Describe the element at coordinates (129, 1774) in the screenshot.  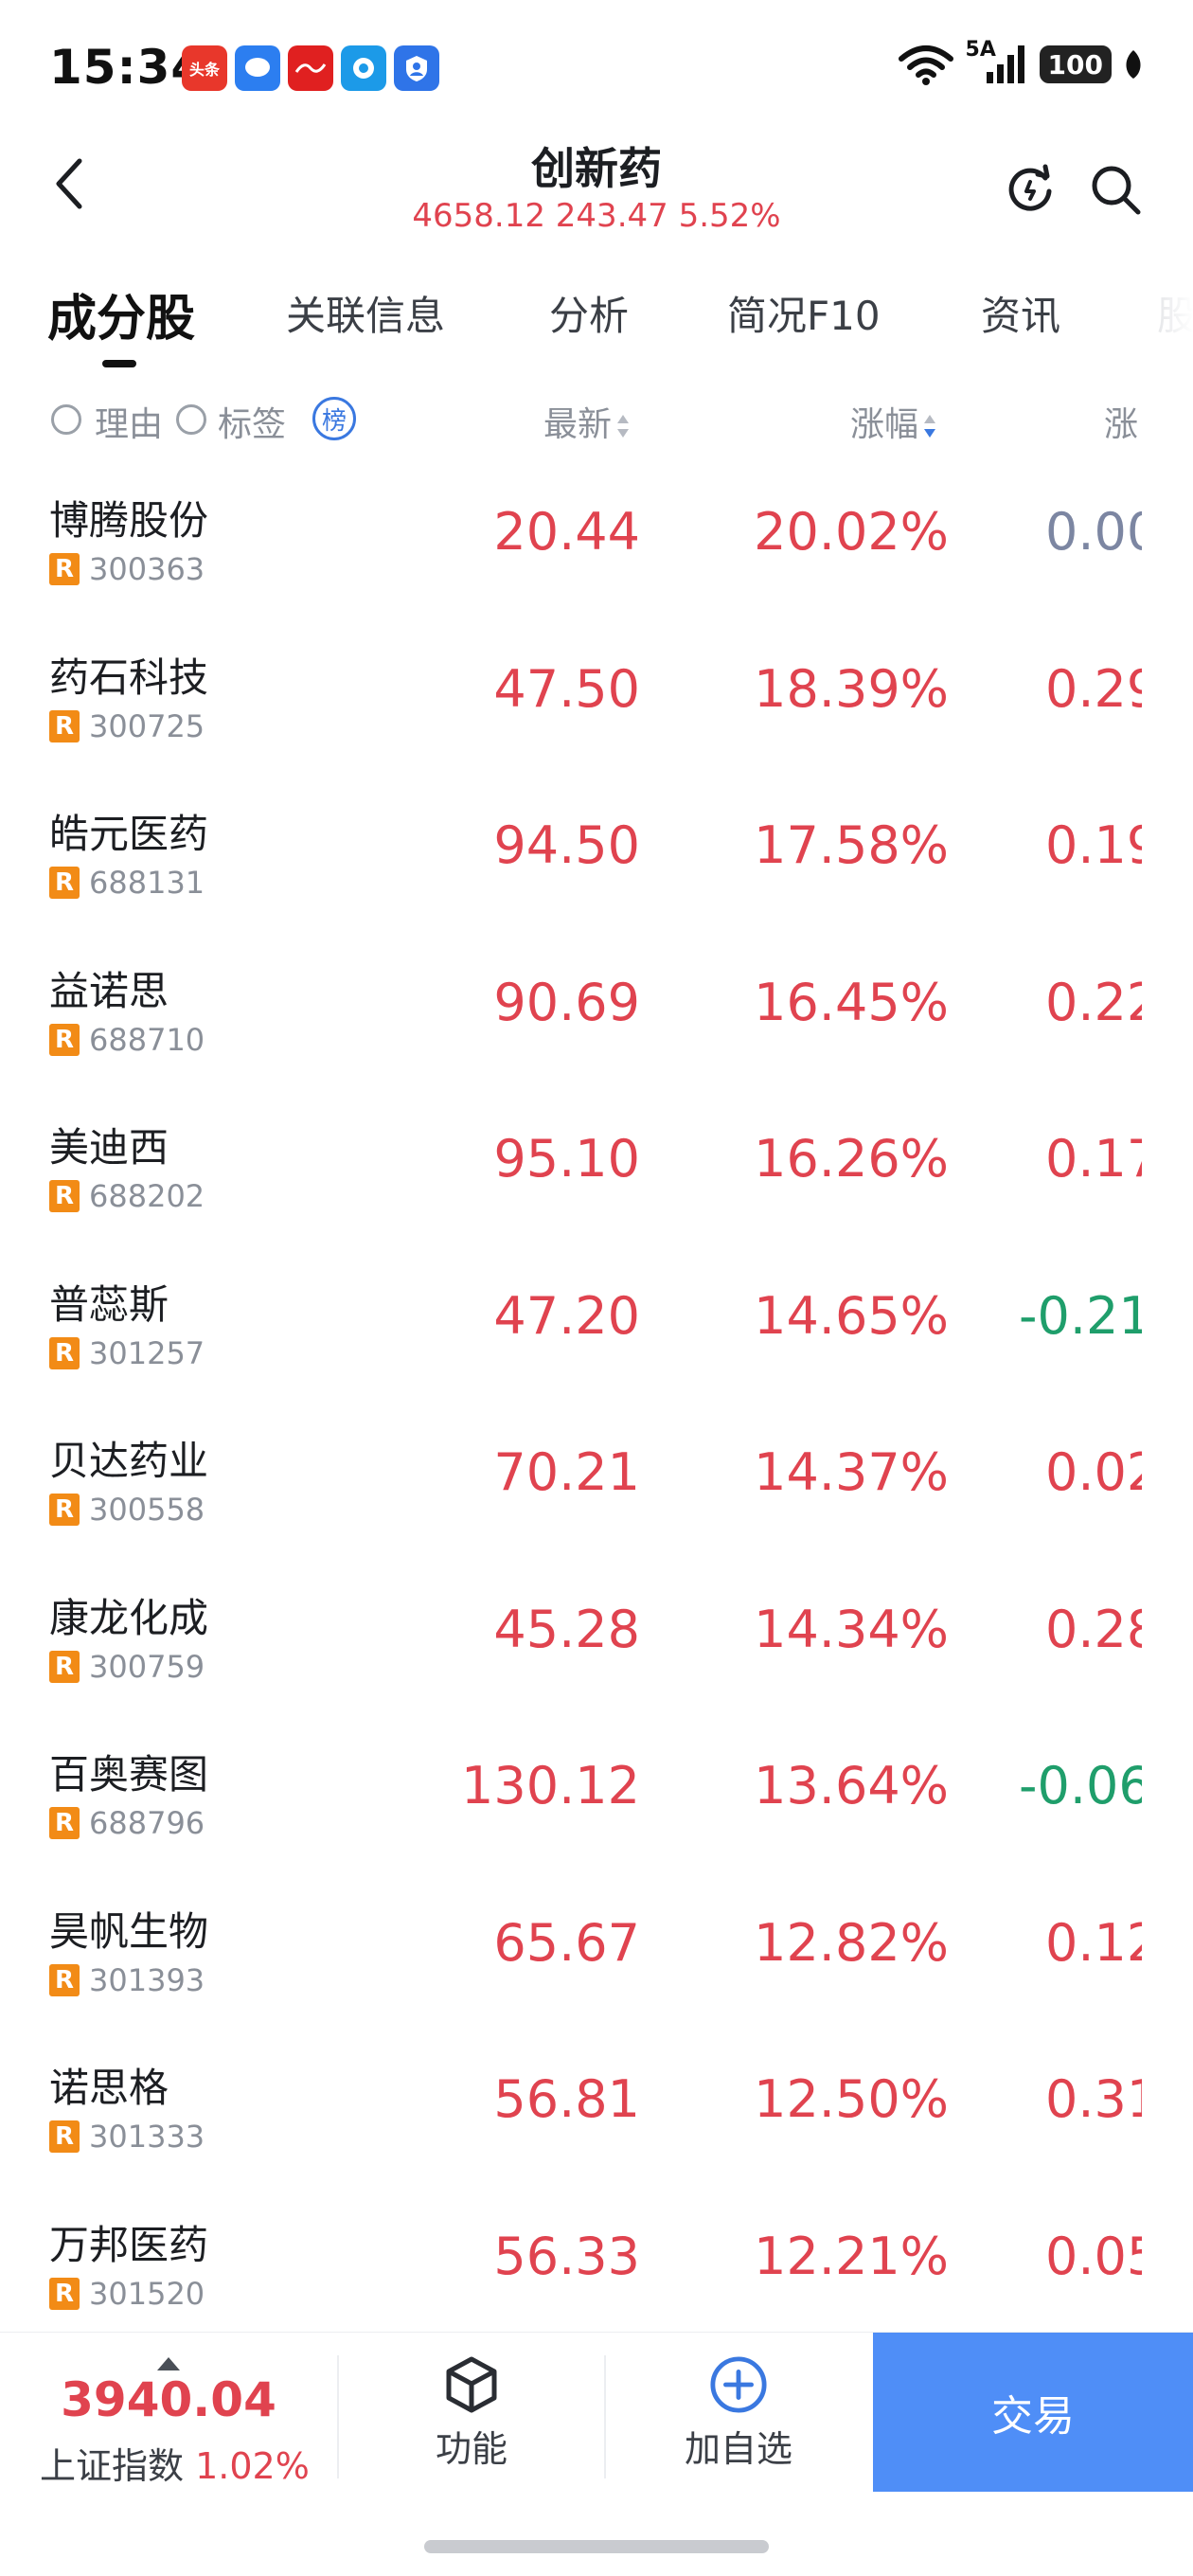
I see `stock-name: 百奥赛图` at that location.